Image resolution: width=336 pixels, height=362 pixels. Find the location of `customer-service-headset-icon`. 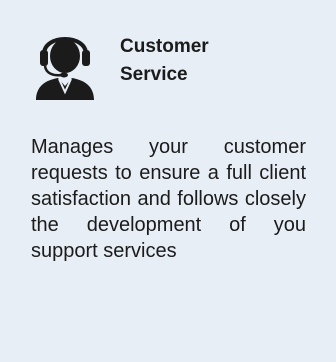

customer-service-headset-icon is located at coordinates (65, 63).